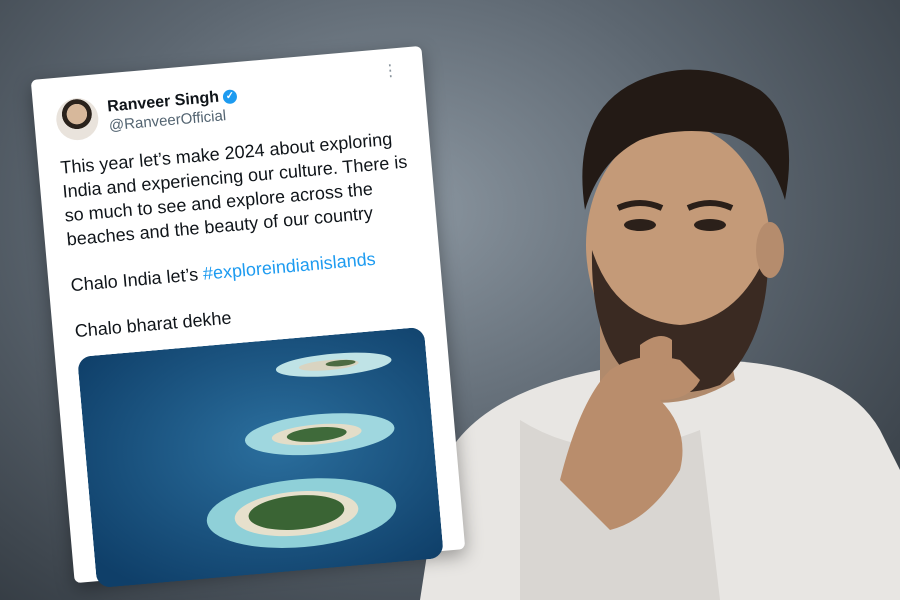 Image resolution: width=900 pixels, height=600 pixels. I want to click on tweet-text-paragraph-2: Chalo India let’s #exploreindianislands, so click(244, 270).